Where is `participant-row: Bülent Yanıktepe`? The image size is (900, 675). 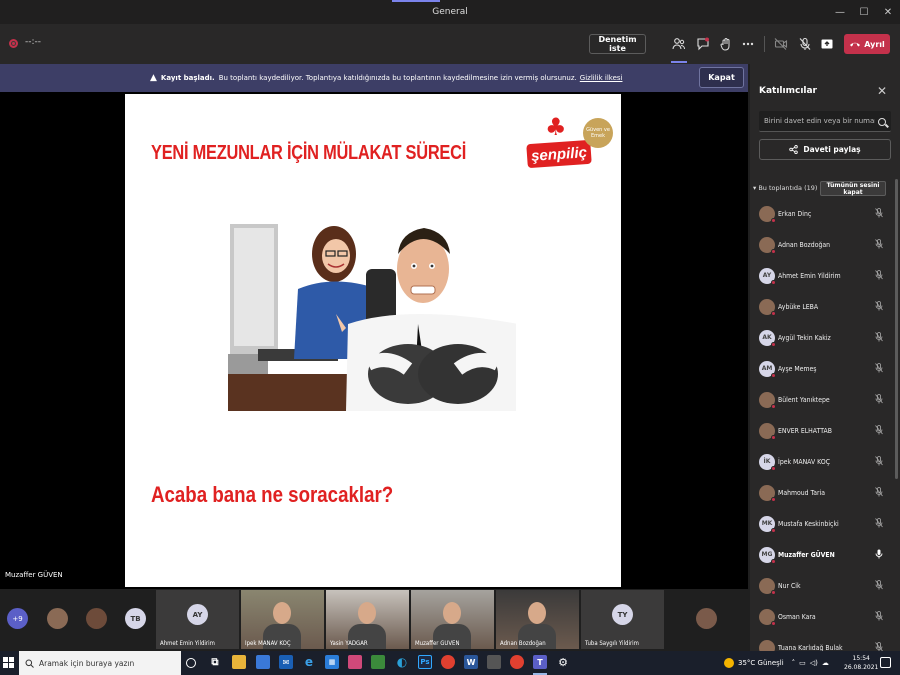
participant-row: Bülent Yanıktepe is located at coordinates (822, 399).